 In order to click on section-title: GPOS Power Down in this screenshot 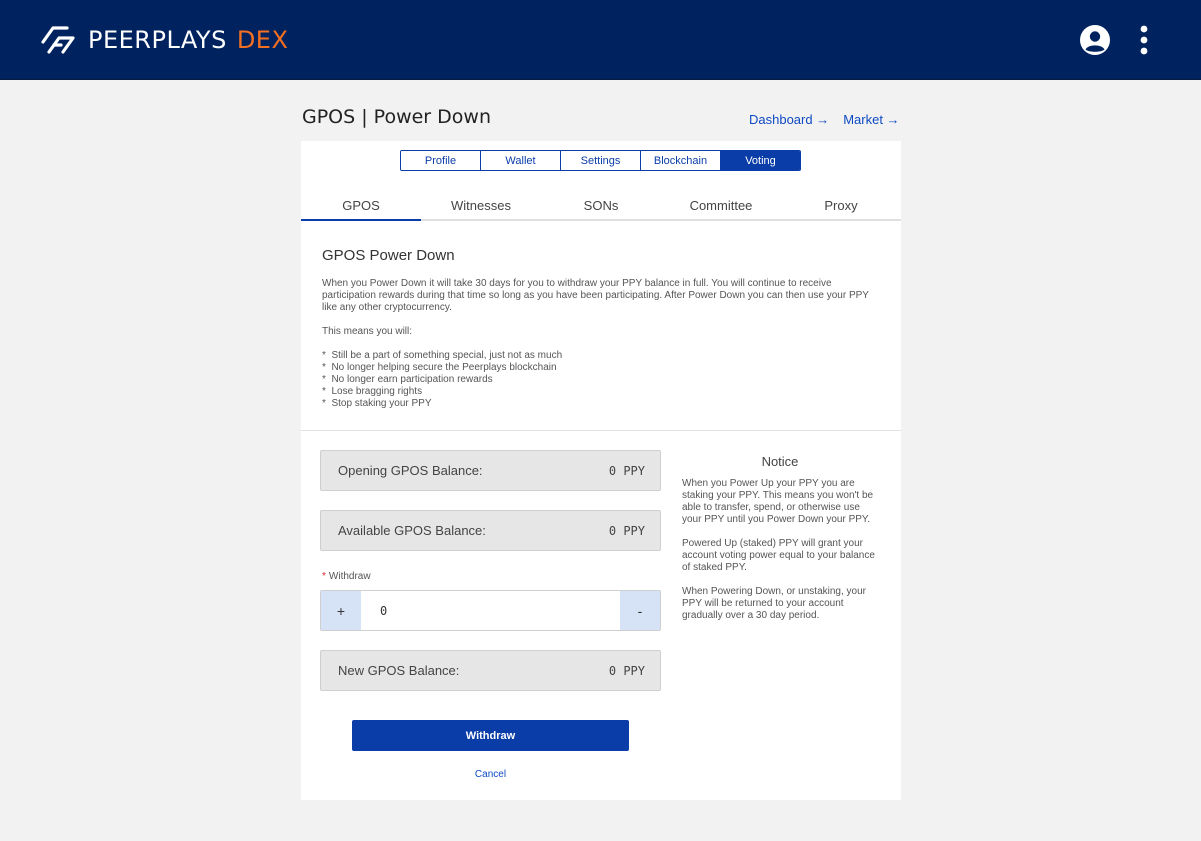, I will do `click(388, 255)`.